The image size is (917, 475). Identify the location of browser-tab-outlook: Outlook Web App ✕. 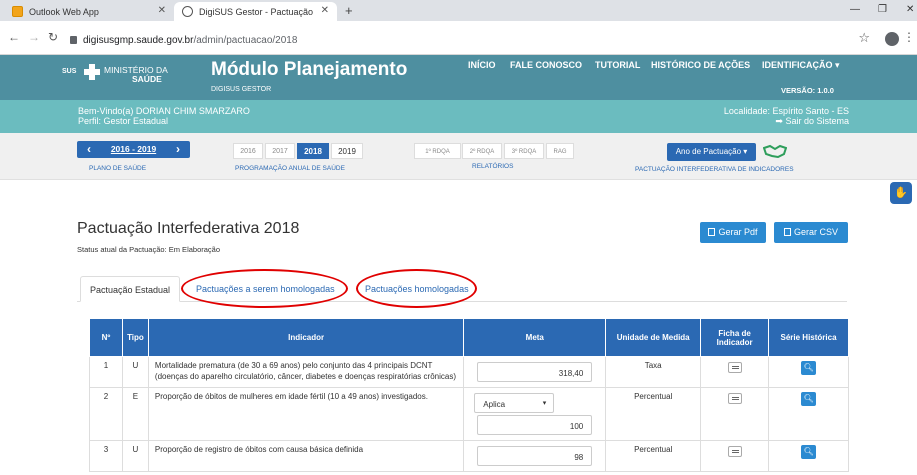
(89, 11).